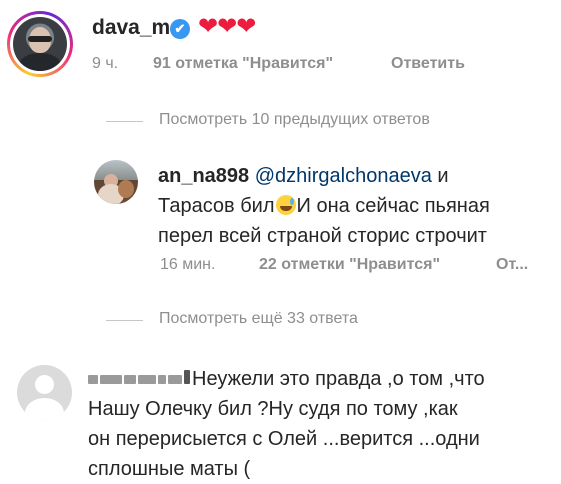 The height and width of the screenshot is (484, 561). I want to click on avatar-head, so click(44, 384).